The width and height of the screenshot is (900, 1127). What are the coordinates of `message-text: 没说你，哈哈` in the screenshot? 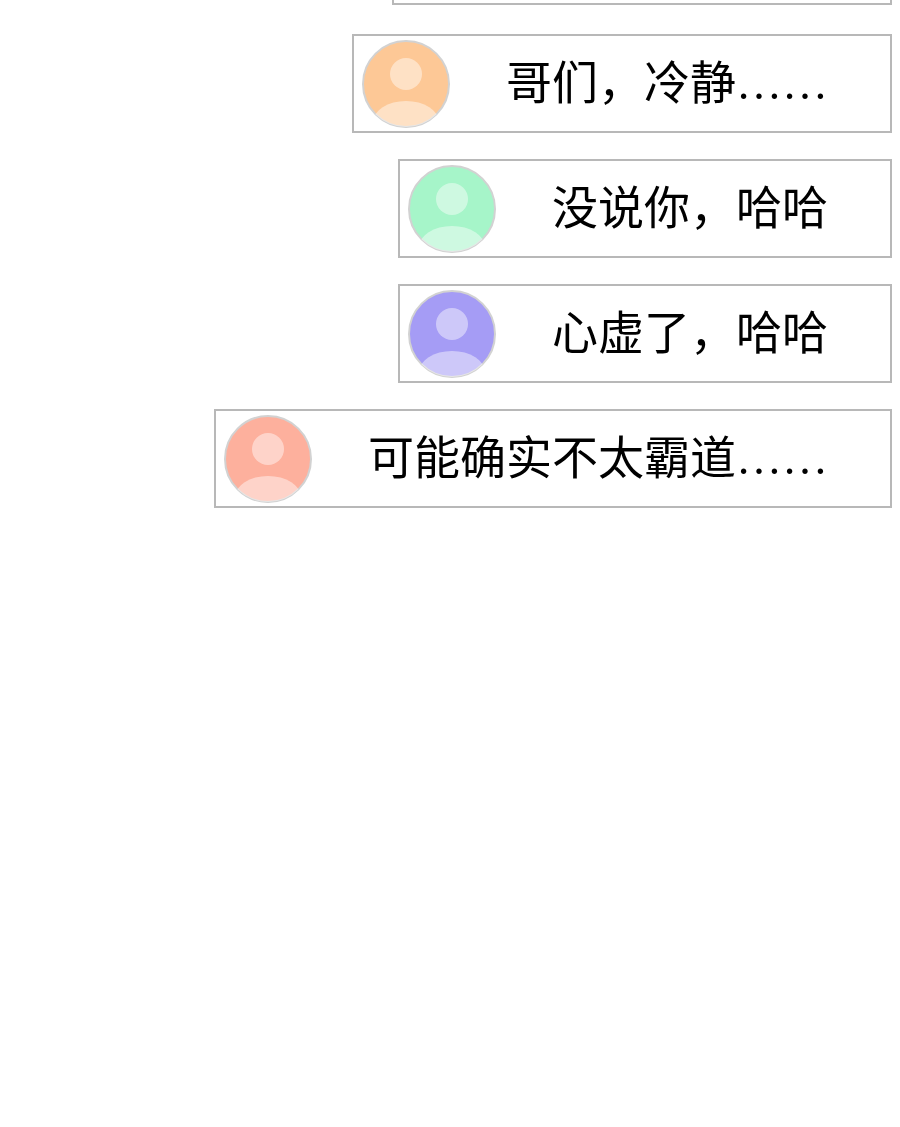 It's located at (690, 208).